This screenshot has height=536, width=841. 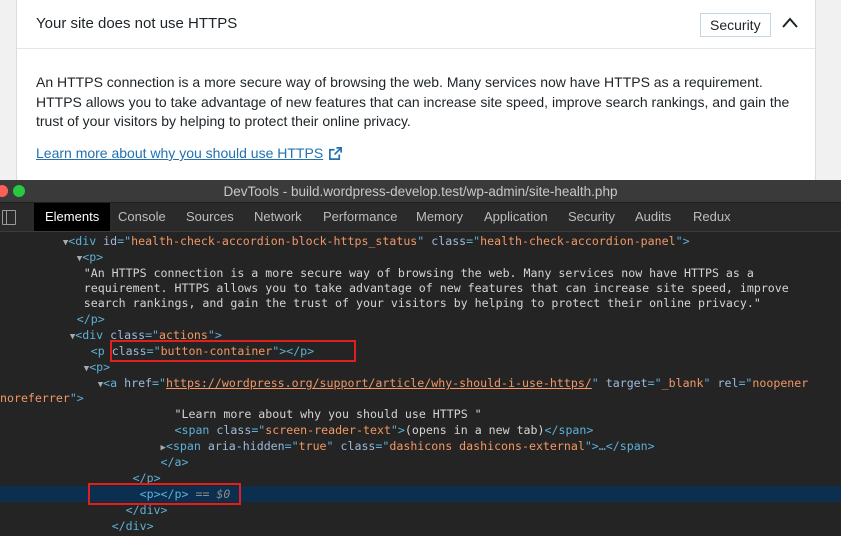 I want to click on tab-elements: Elements, so click(x=72, y=217).